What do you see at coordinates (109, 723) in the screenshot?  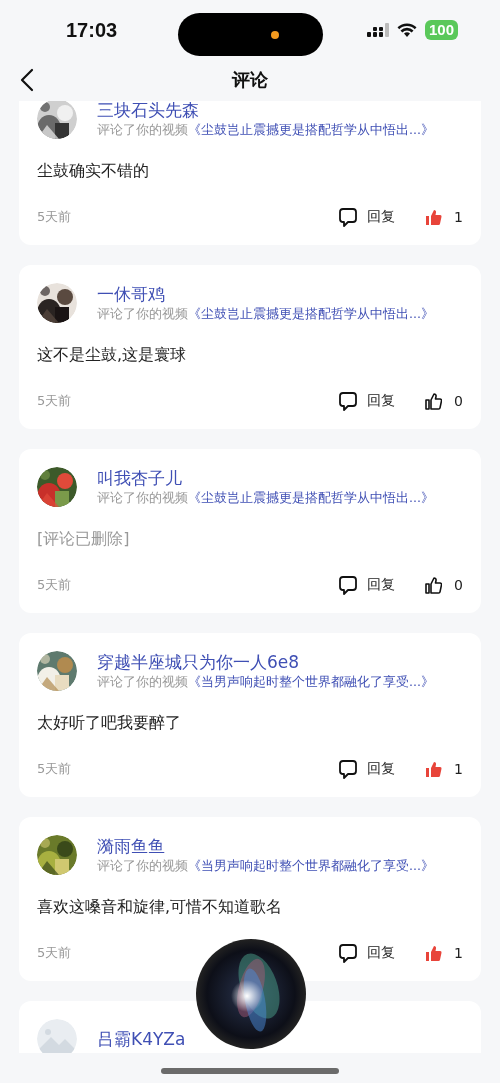 I see `comment-text: 太好听了吧我要醉了` at bounding box center [109, 723].